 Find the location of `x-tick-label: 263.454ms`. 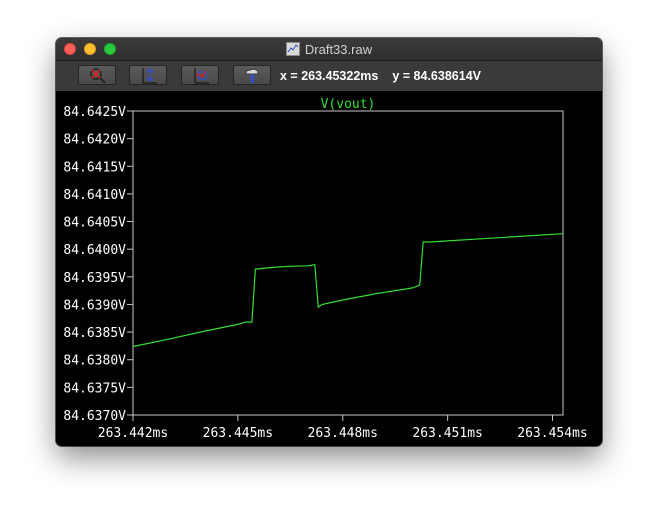

x-tick-label: 263.454ms is located at coordinates (552, 433).